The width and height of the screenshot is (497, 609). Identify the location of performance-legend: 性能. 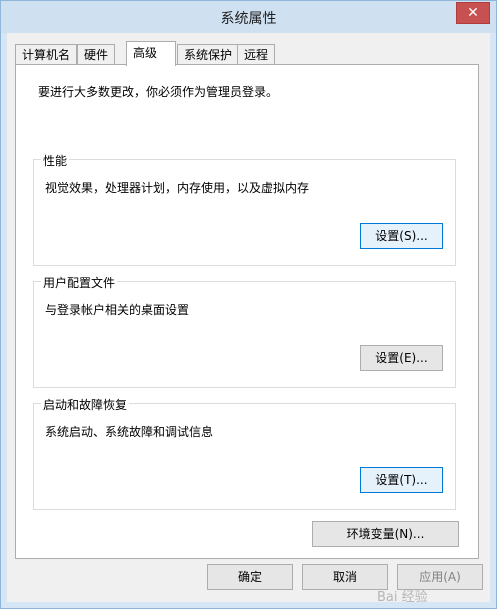
(55, 160).